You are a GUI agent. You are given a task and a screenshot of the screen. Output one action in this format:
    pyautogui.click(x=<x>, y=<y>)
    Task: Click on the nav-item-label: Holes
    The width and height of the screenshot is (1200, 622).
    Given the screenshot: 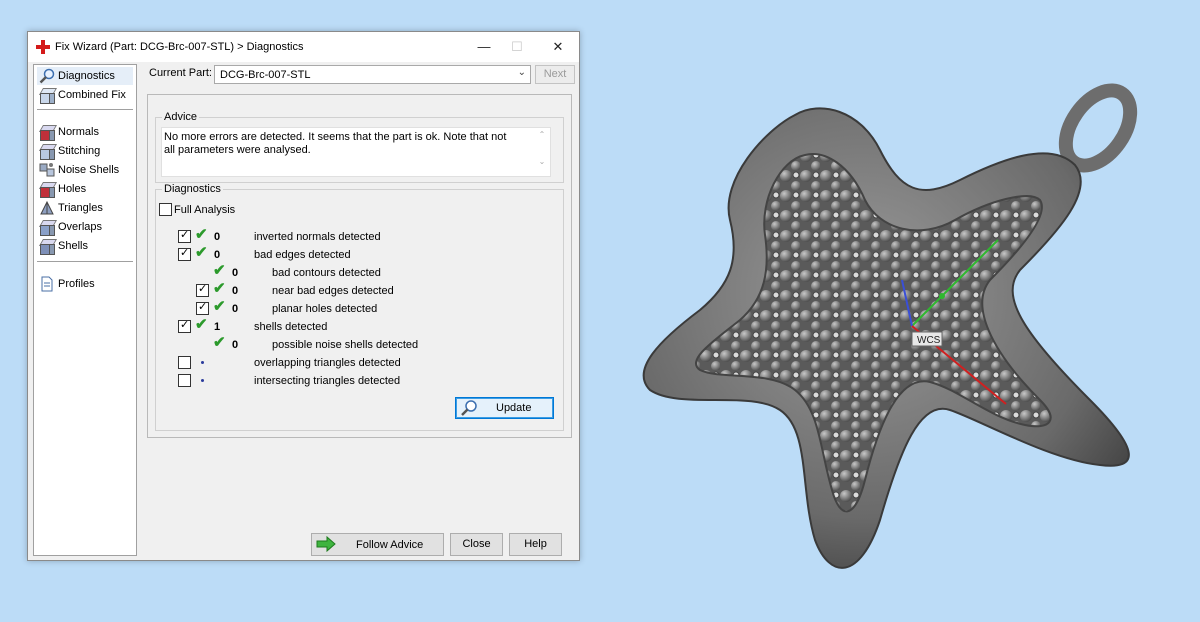 What is the action you would take?
    pyautogui.click(x=72, y=189)
    